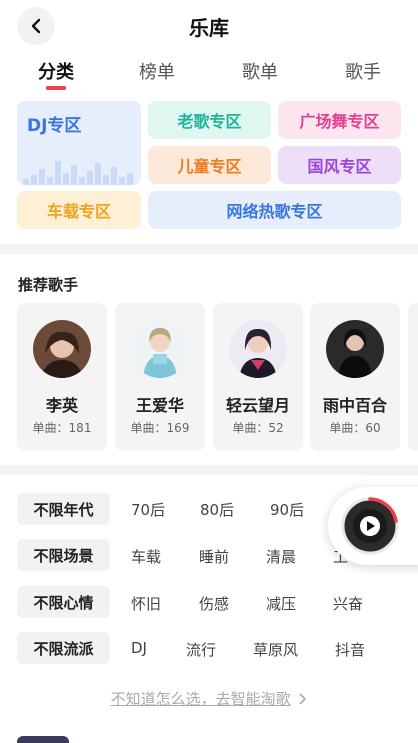 This screenshot has height=743, width=418. What do you see at coordinates (209, 74) in the screenshot?
I see `tab-bar: 分类 榜单 歌单 歌手` at bounding box center [209, 74].